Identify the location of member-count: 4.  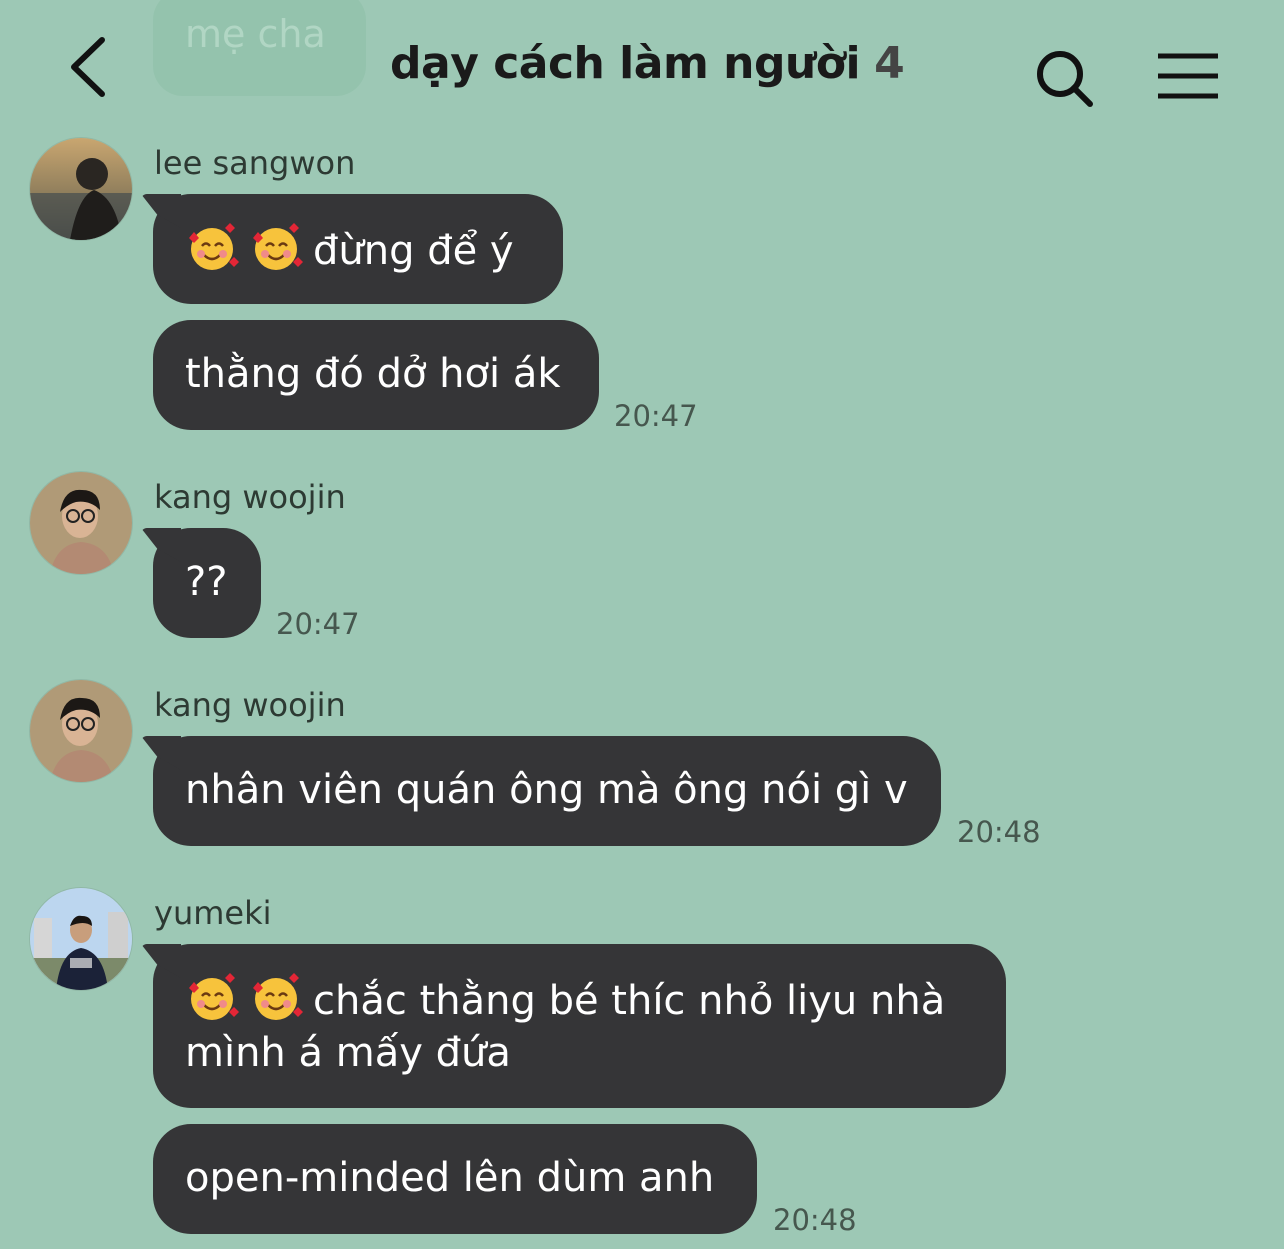
(889, 63).